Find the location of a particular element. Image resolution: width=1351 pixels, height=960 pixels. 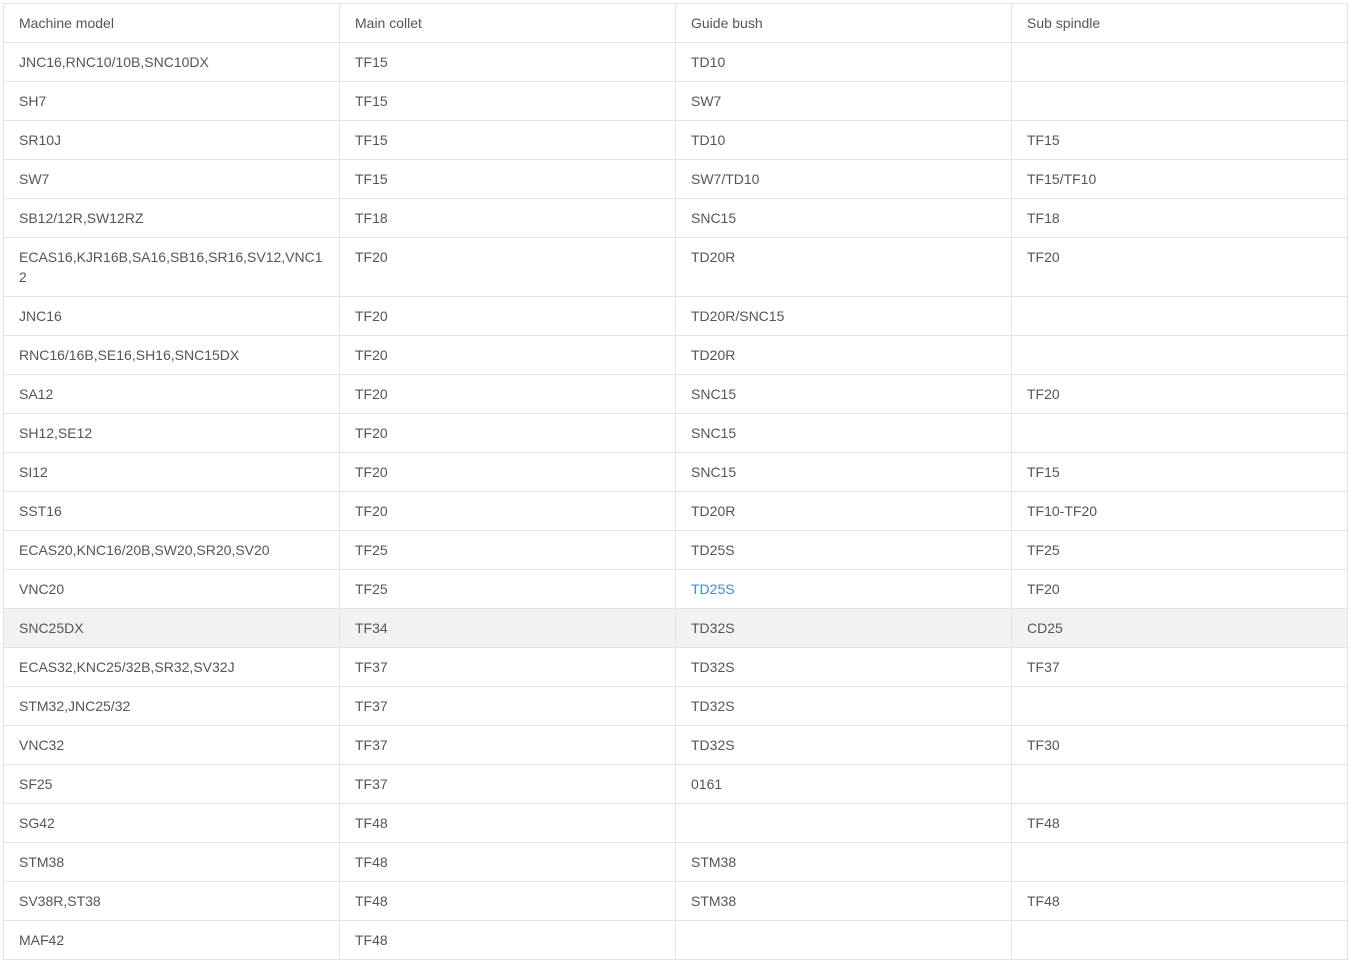

cell-machine-model: SH7 is located at coordinates (171, 101).